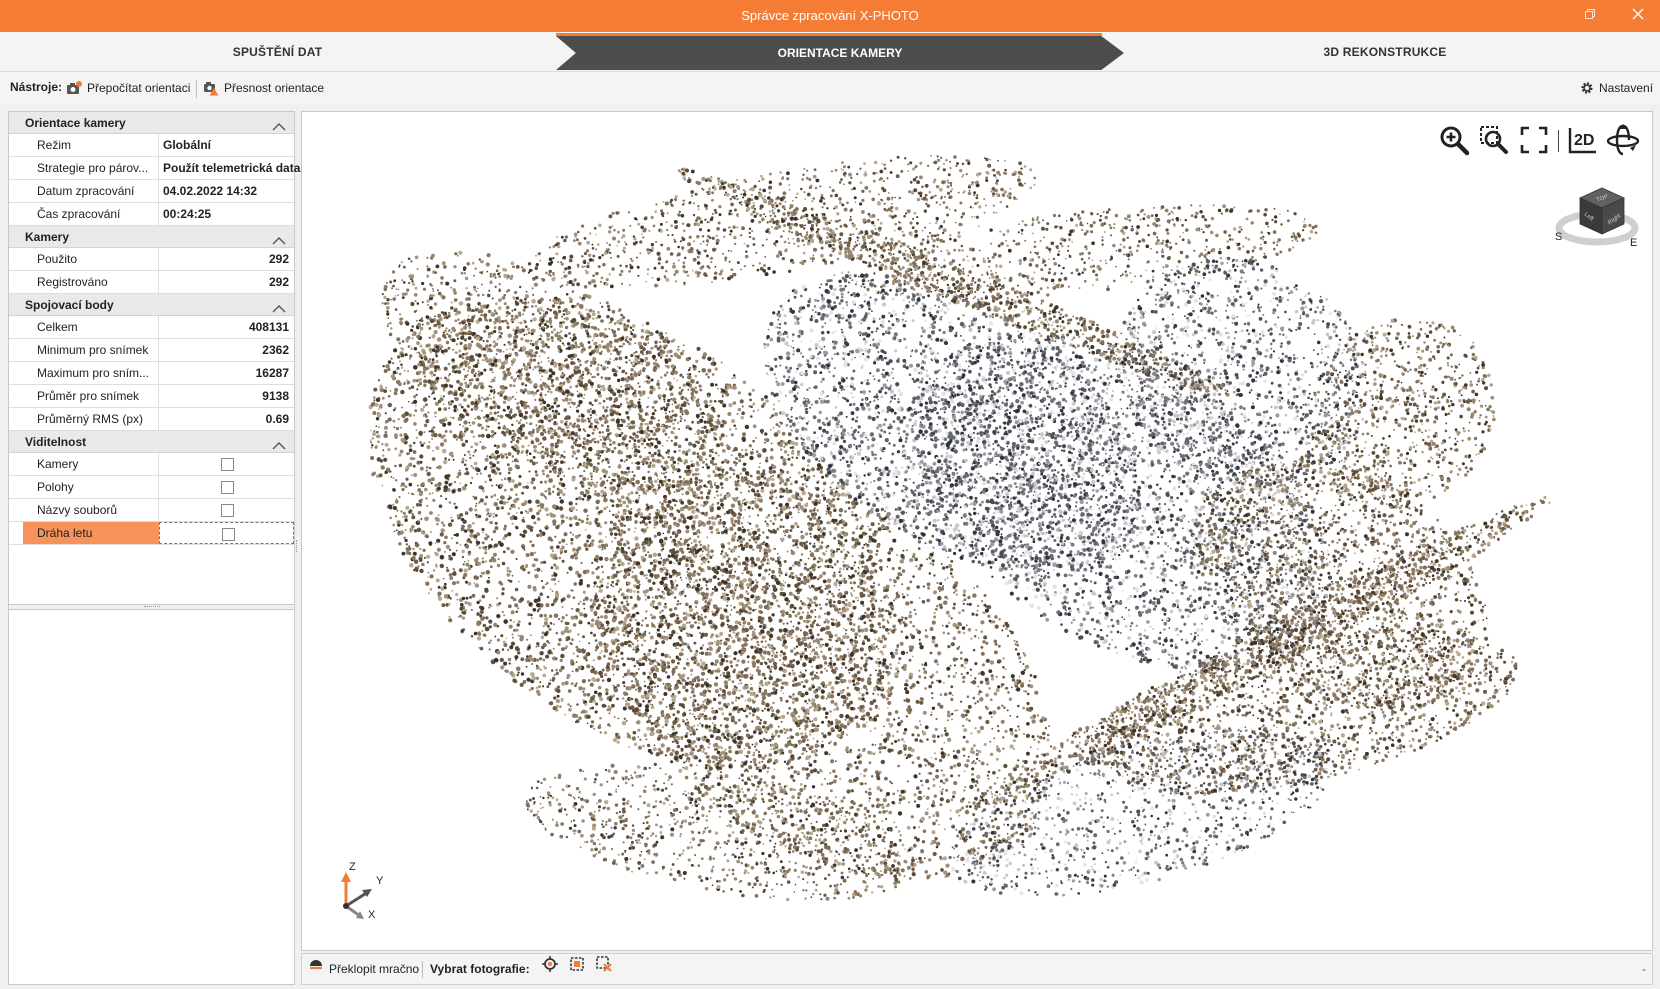 The width and height of the screenshot is (1660, 989). I want to click on tools-label: Nástroje:, so click(36, 87).